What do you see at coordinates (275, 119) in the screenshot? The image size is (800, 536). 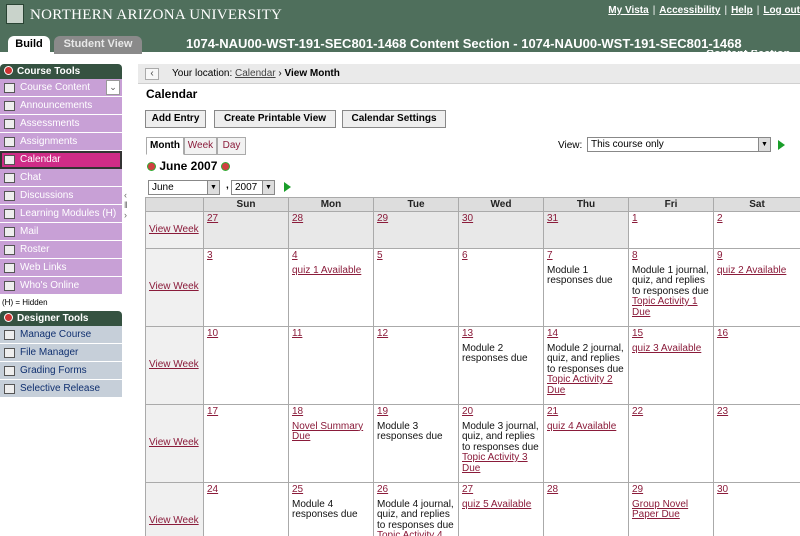 I see `printable-view-button: Create Printable View` at bounding box center [275, 119].